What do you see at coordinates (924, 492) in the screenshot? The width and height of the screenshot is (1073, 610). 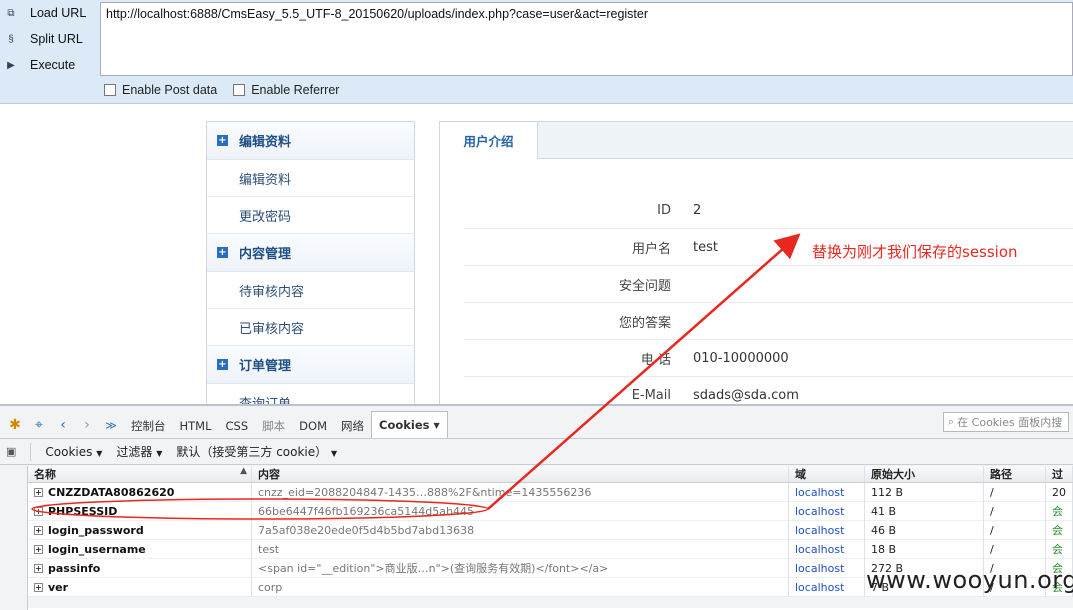 I see `cookie-size: 112 B` at bounding box center [924, 492].